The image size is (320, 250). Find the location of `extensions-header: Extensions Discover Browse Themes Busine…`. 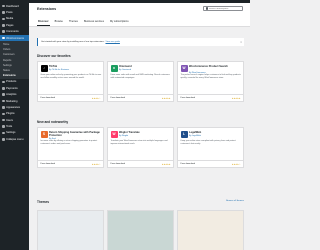

extensions-header: Extensions Discover Browse Themes Busine… is located at coordinates (139, 15).